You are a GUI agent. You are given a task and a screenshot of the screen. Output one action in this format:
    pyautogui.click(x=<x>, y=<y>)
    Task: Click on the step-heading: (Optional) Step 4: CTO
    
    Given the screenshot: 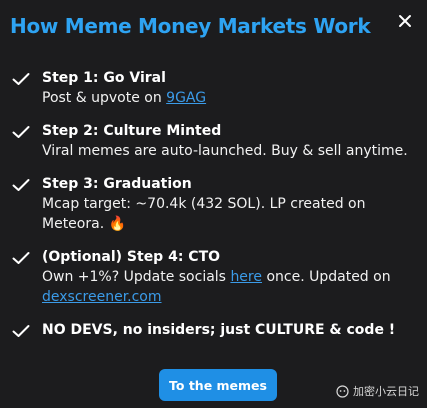 What is the action you would take?
    pyautogui.click(x=131, y=257)
    